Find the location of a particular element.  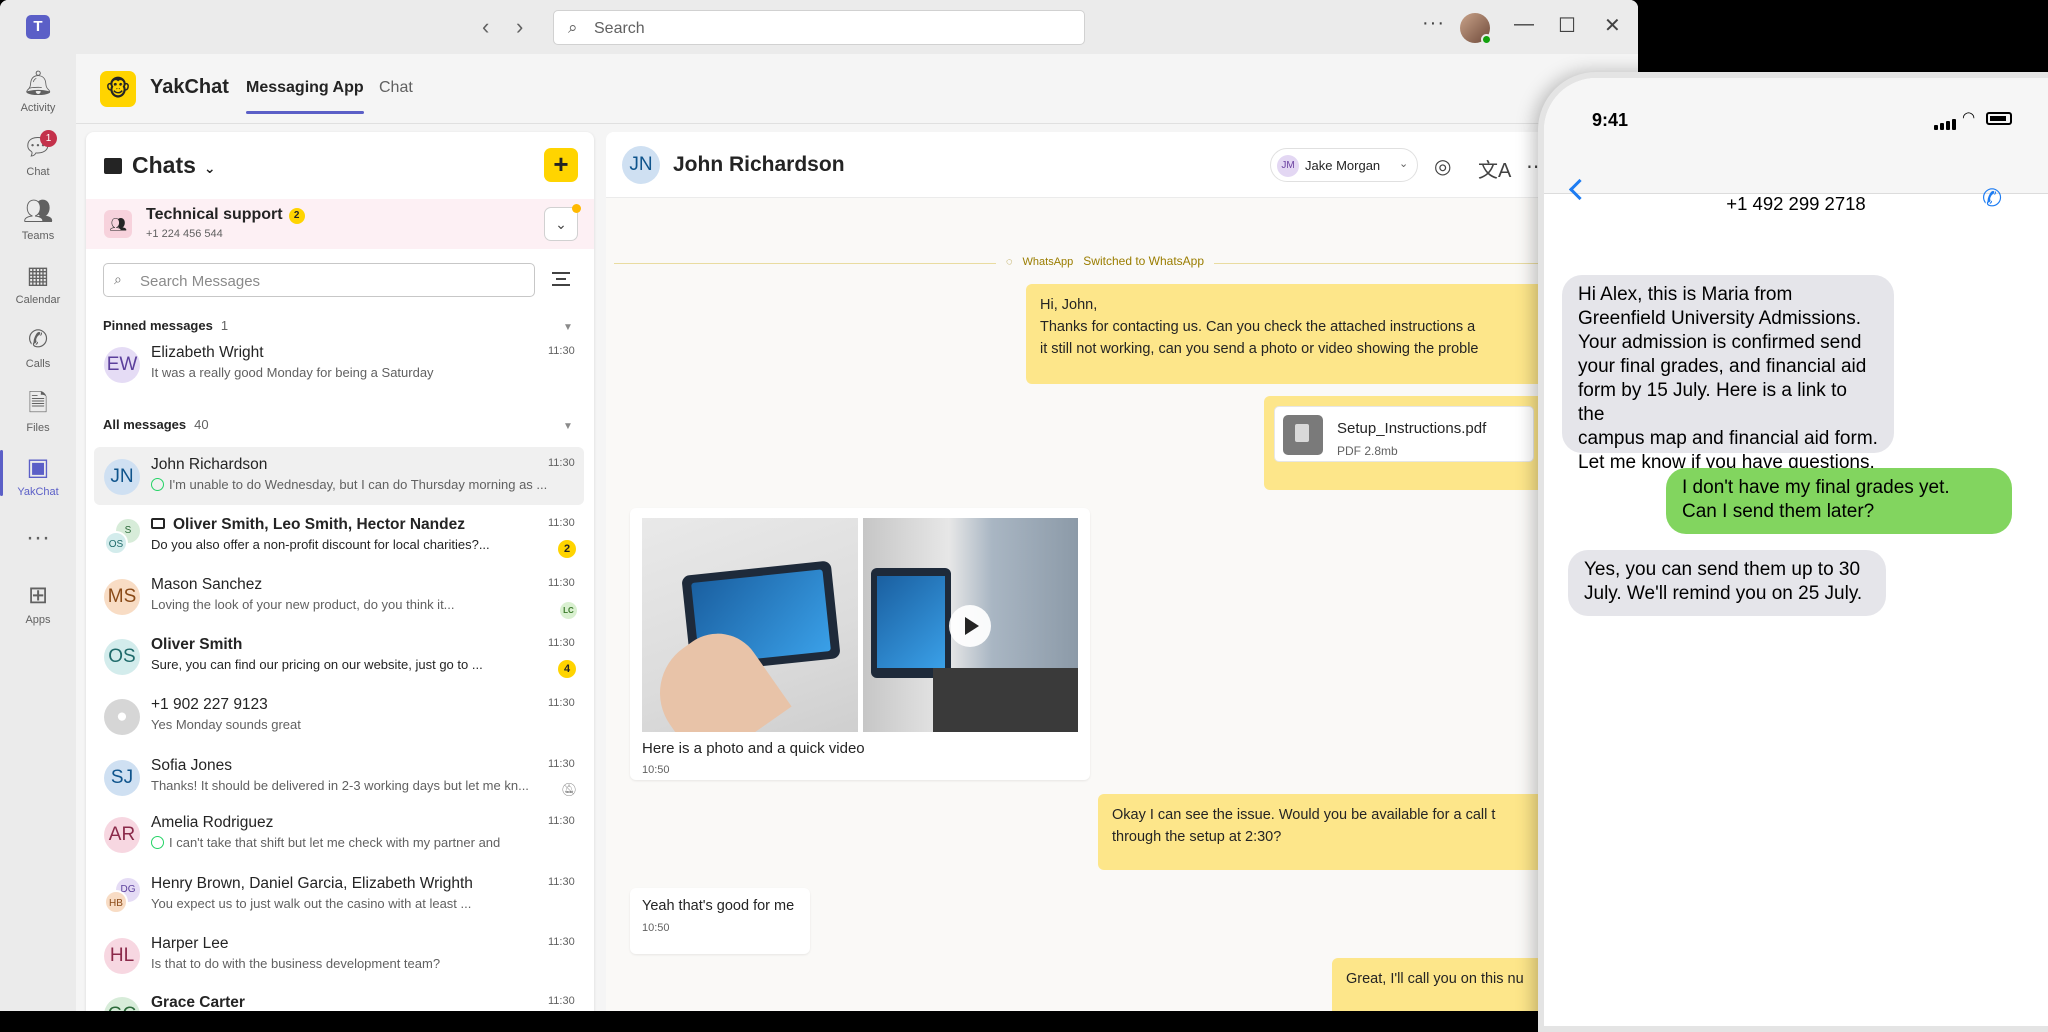

search-placeholder: Search is located at coordinates (619, 28).